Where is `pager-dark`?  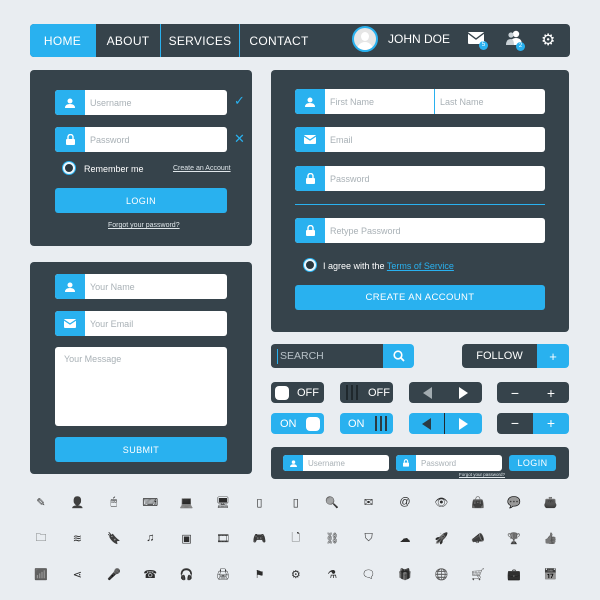
pager-dark is located at coordinates (445, 392).